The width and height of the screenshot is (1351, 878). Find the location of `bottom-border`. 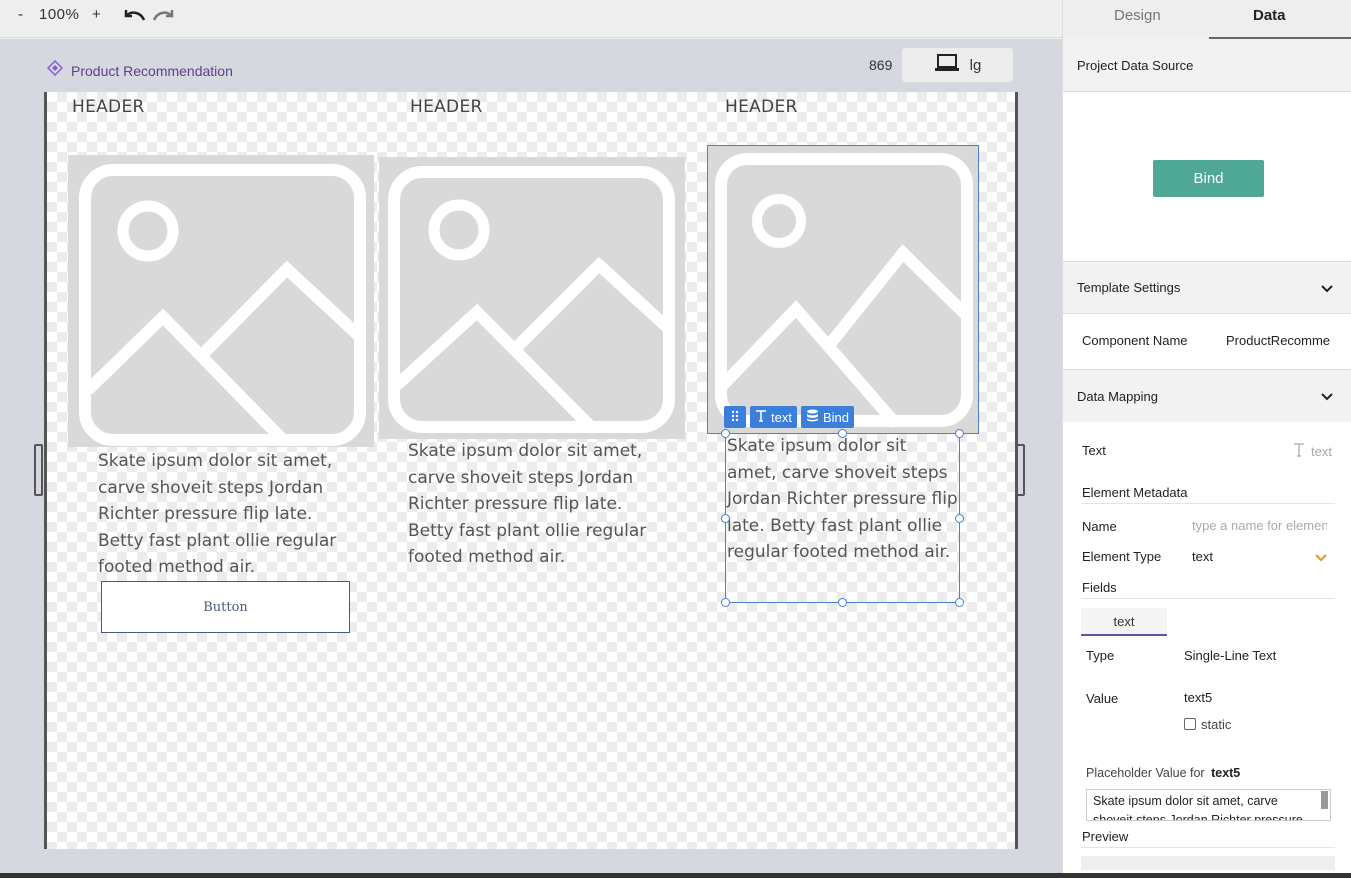

bottom-border is located at coordinates (675, 875).